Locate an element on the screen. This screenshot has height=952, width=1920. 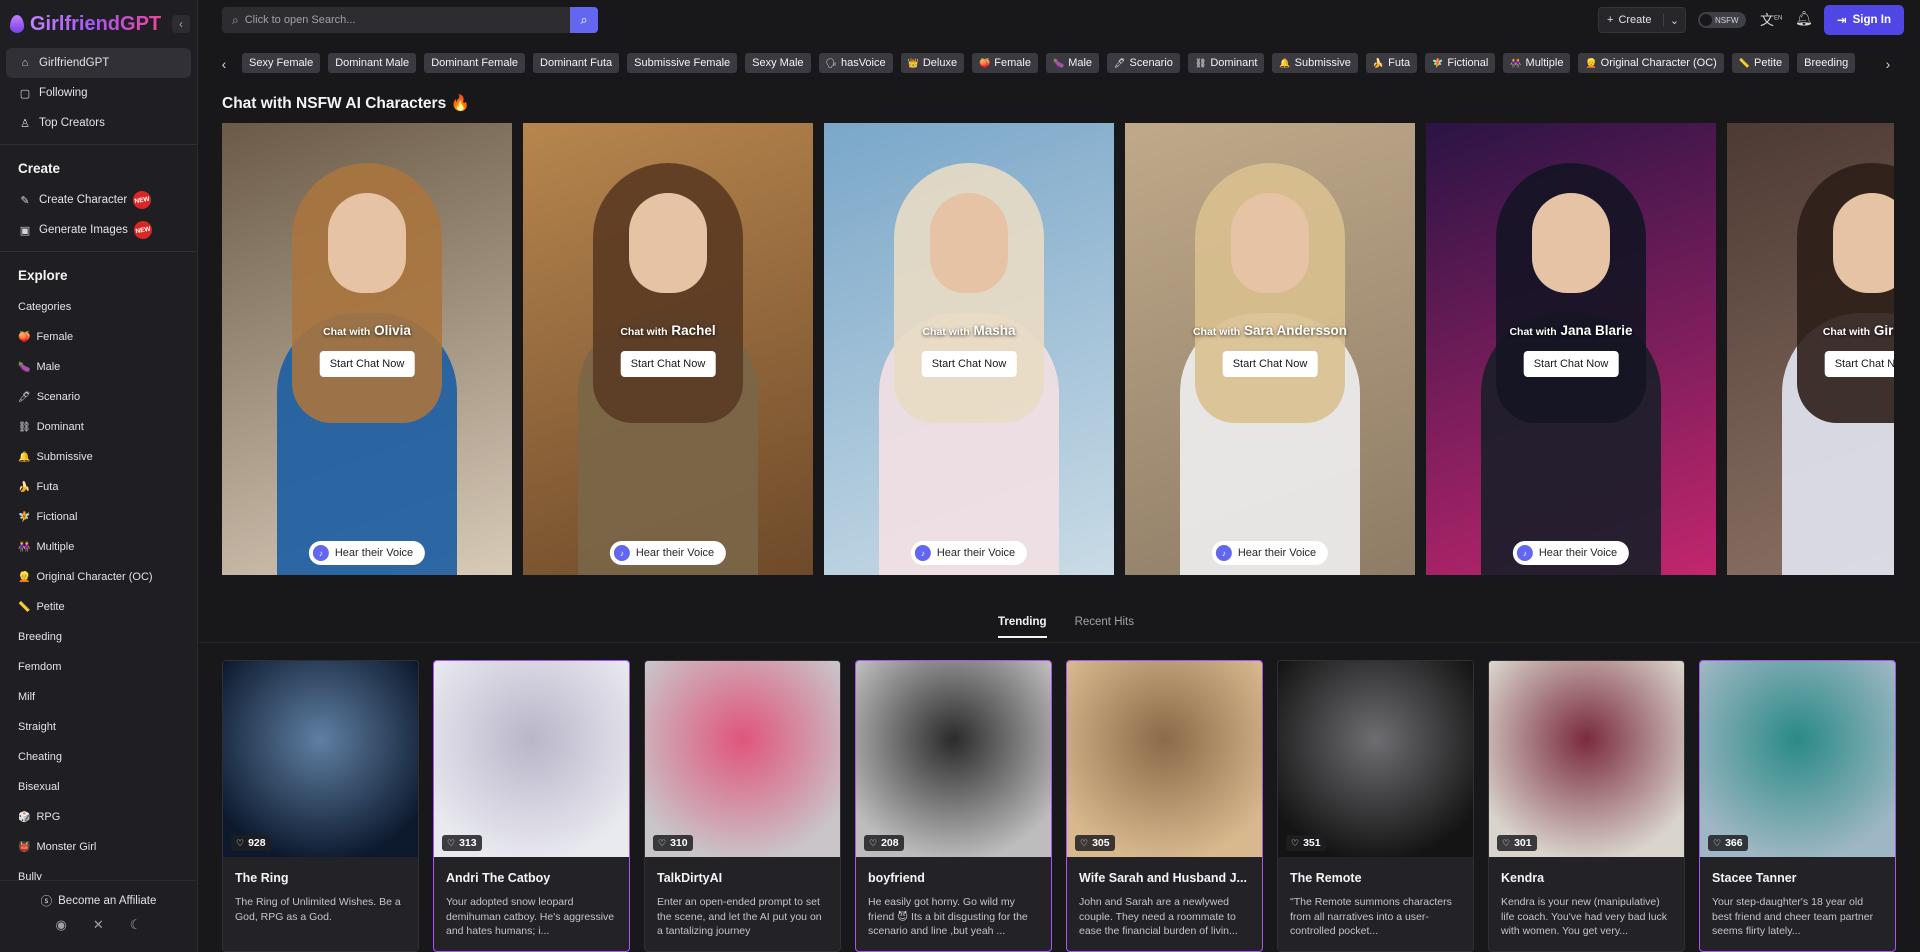
category-fictional: 🧚 Fictional is located at coordinates (98, 517).